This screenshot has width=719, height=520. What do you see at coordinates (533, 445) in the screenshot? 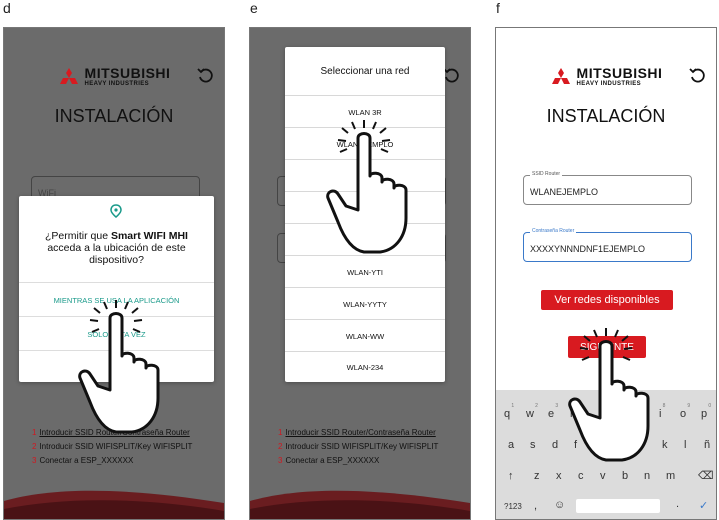
I see `key: s` at bounding box center [533, 445].